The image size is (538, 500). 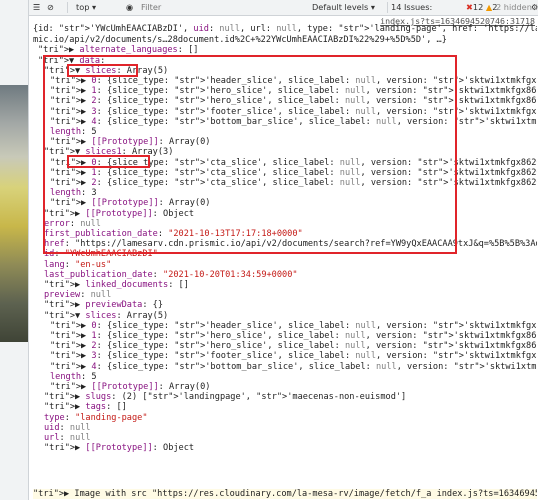 What do you see at coordinates (96, 417) in the screenshot?
I see `console-line: type: "landing-page"` at bounding box center [96, 417].